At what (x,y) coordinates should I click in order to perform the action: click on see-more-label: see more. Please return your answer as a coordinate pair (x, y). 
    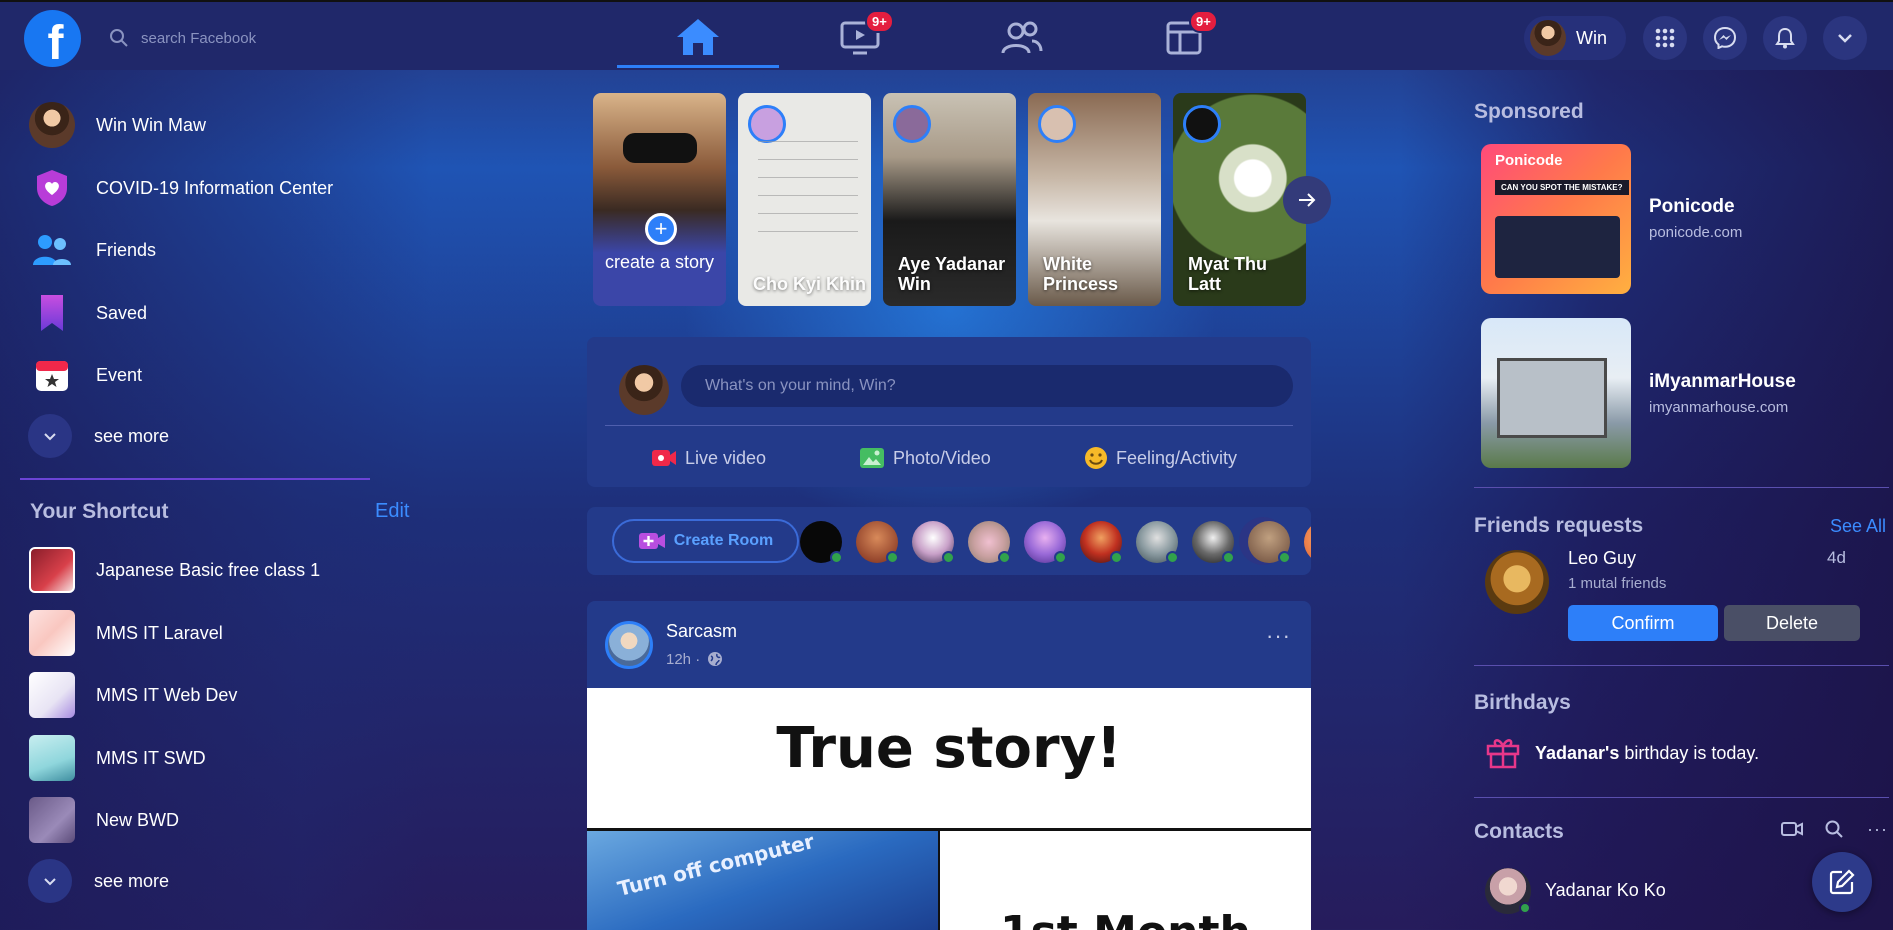
    Looking at the image, I should click on (132, 880).